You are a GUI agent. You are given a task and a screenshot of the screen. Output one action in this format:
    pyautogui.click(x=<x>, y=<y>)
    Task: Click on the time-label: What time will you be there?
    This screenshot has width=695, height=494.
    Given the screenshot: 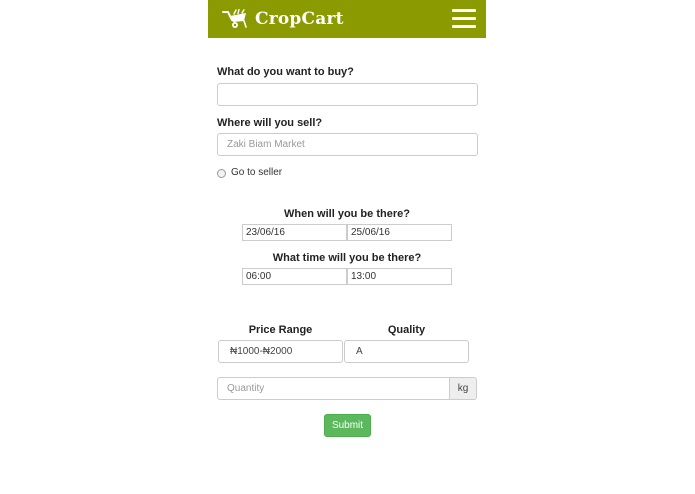 What is the action you would take?
    pyautogui.click(x=347, y=258)
    